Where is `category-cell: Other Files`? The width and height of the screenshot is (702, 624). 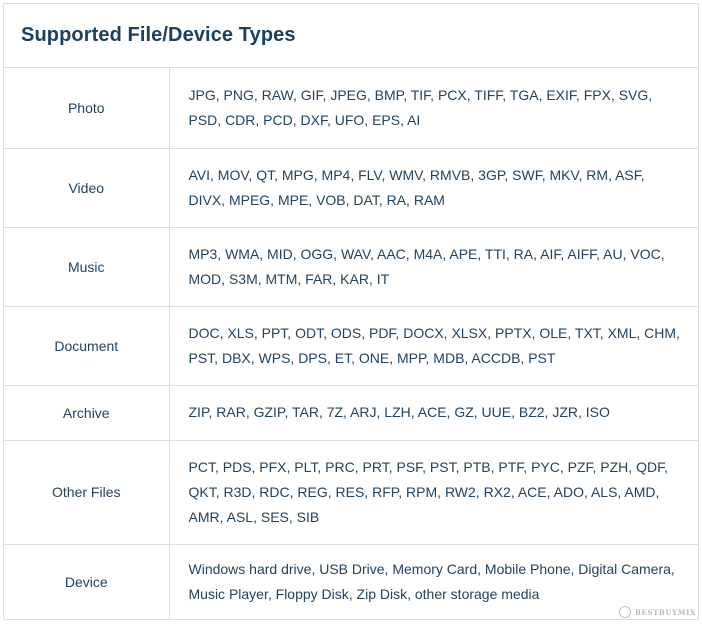
category-cell: Other Files is located at coordinates (87, 492).